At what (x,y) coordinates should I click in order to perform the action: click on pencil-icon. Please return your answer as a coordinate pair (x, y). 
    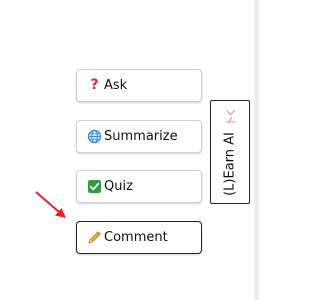
    Looking at the image, I should click on (94, 237).